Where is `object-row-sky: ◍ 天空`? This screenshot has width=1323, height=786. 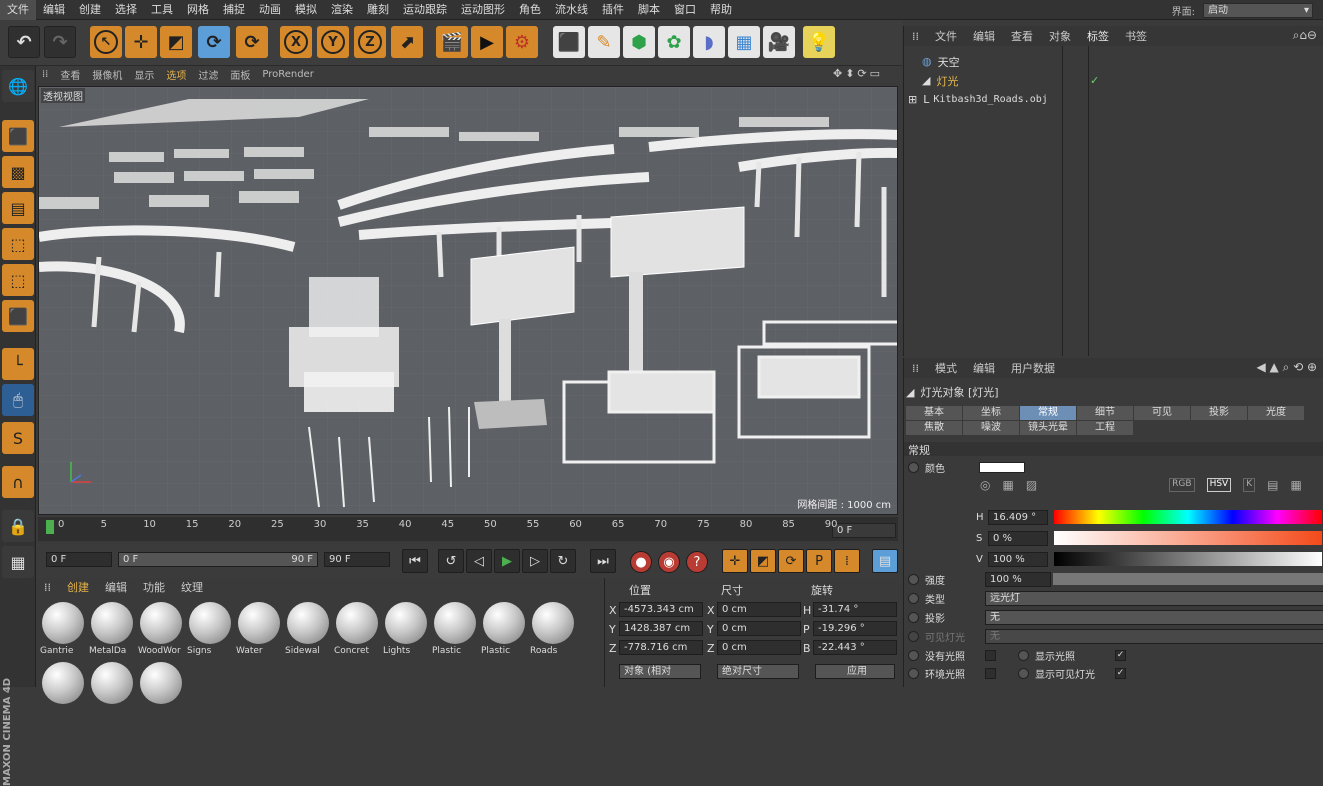
object-row-sky: ◍ 天空 is located at coordinates (934, 61).